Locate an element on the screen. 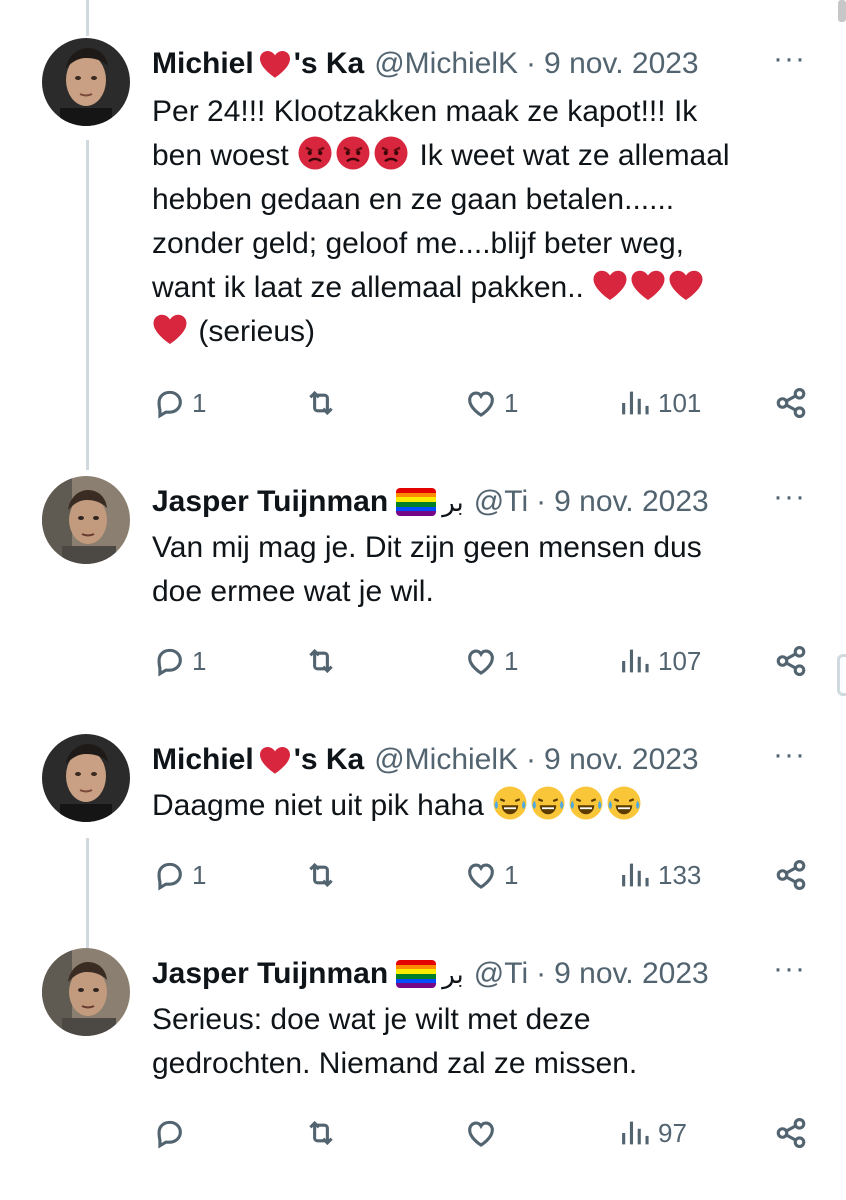  tweet-actions: 97 is located at coordinates (484, 1136).